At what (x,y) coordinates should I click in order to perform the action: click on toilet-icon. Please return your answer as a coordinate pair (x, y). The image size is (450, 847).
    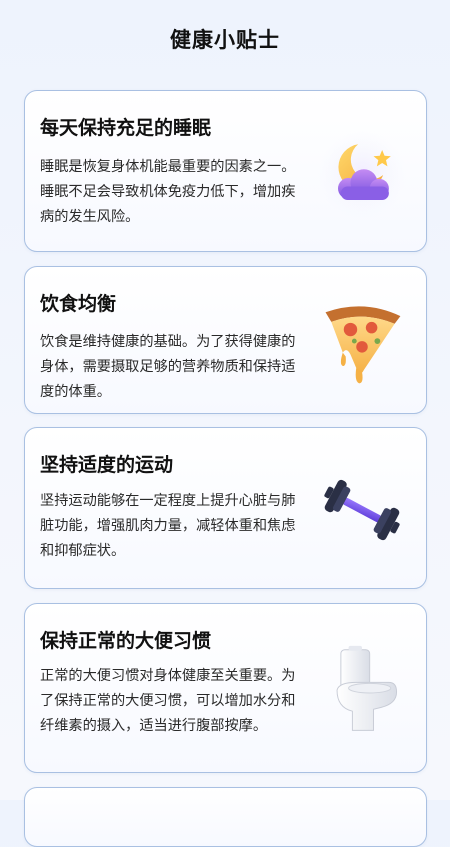
    Looking at the image, I should click on (362, 692).